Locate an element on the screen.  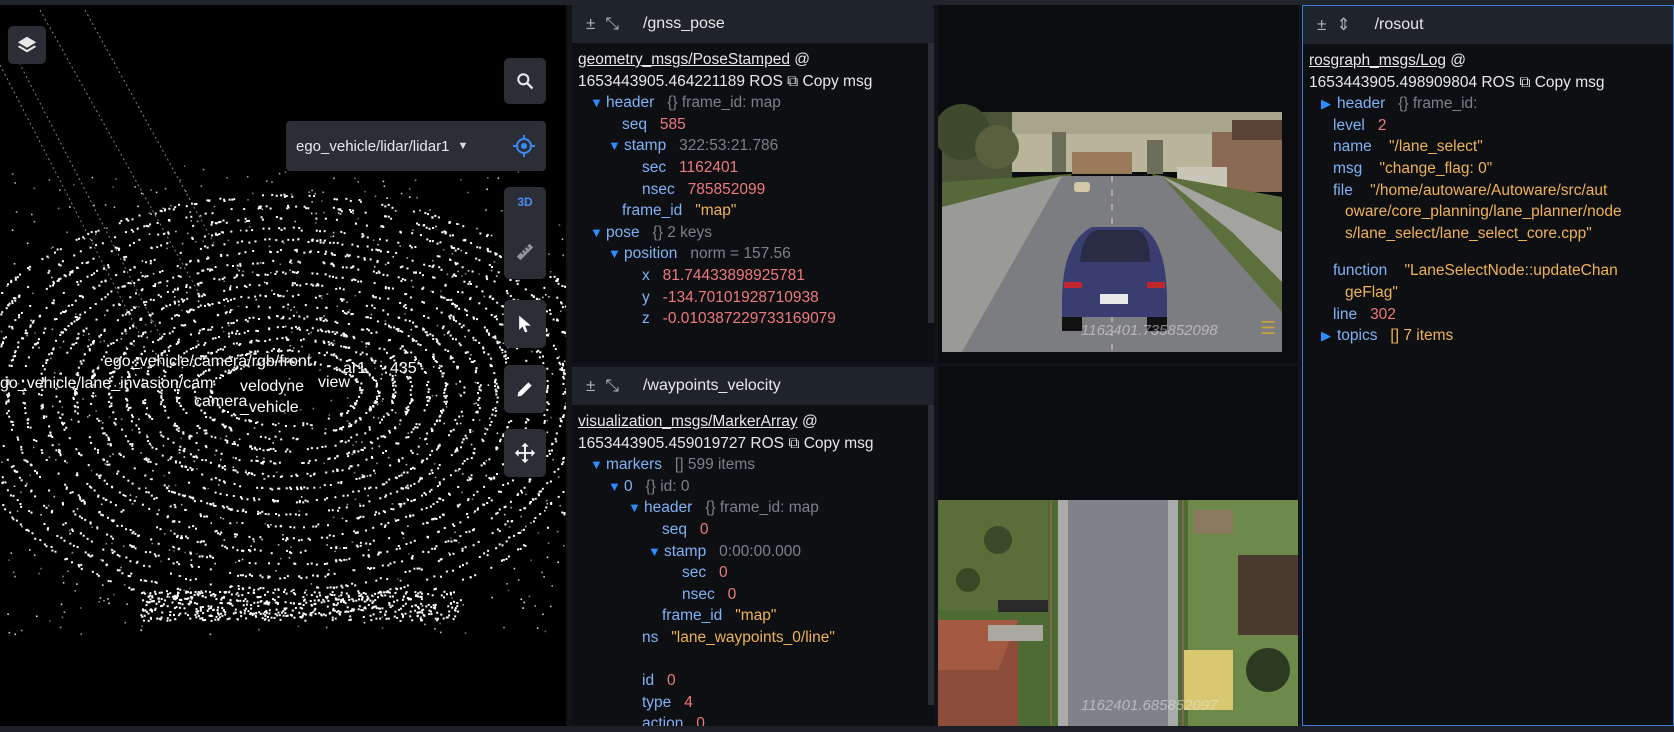
tree-node: ▼ stamp 322:53:21.786 is located at coordinates (756, 146).